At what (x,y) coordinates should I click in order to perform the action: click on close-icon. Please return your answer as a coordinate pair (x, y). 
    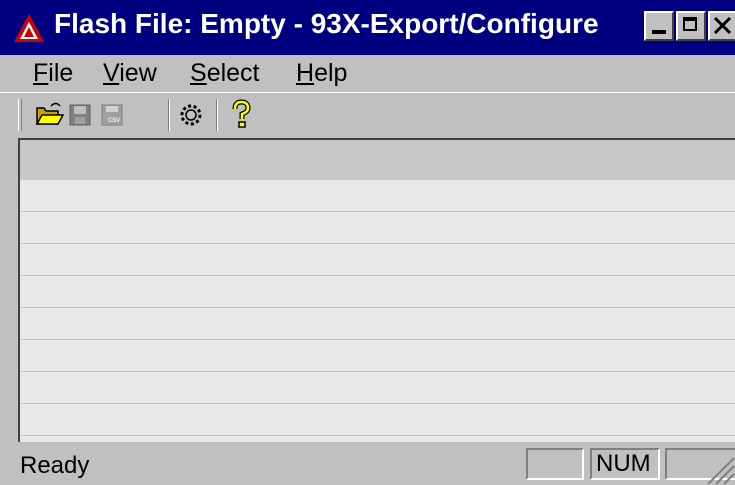
    Looking at the image, I should click on (721, 26).